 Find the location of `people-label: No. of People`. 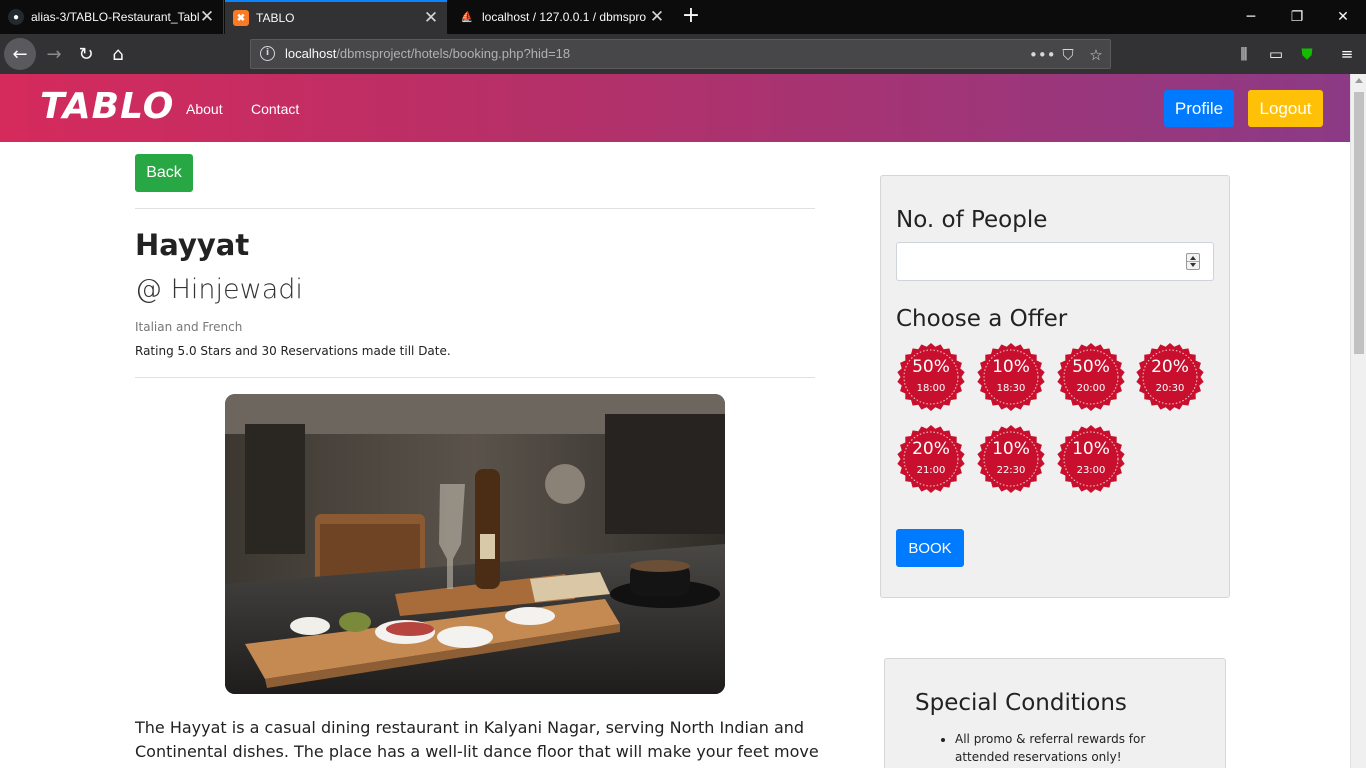

people-label: No. of People is located at coordinates (972, 220).